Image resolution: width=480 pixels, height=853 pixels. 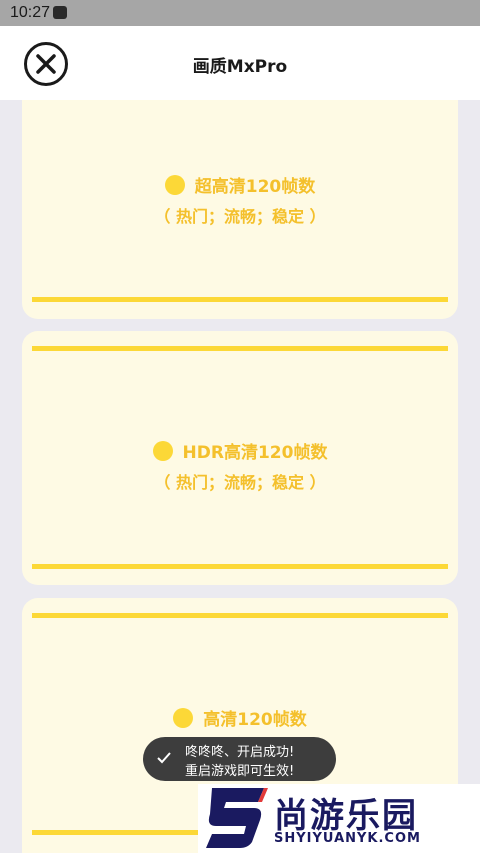 What do you see at coordinates (347, 838) in the screenshot?
I see `watermark-domain: SHYIYUANYK.COM` at bounding box center [347, 838].